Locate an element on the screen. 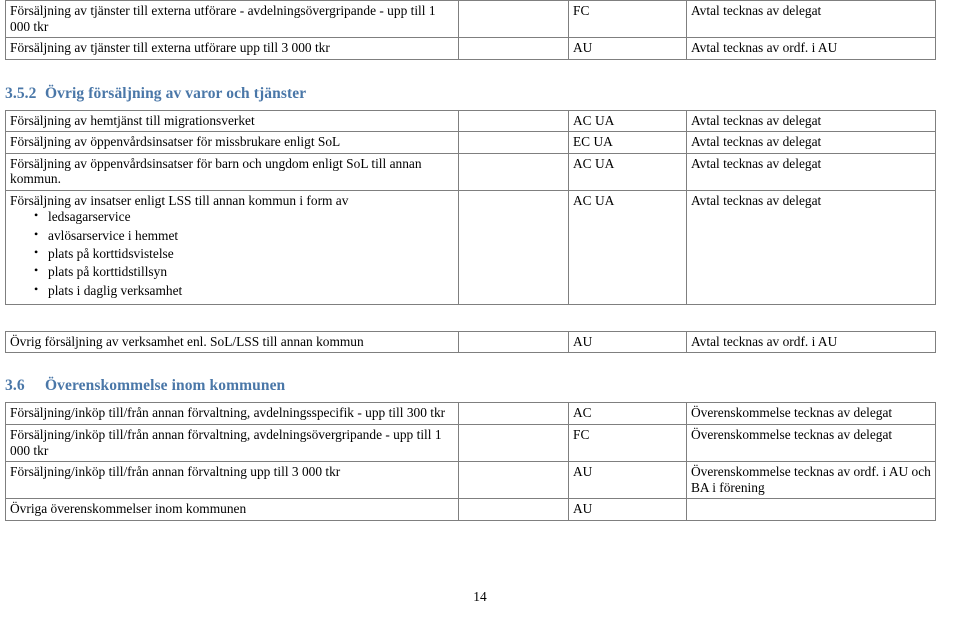  cell-delegate-code: AC is located at coordinates (627, 414).